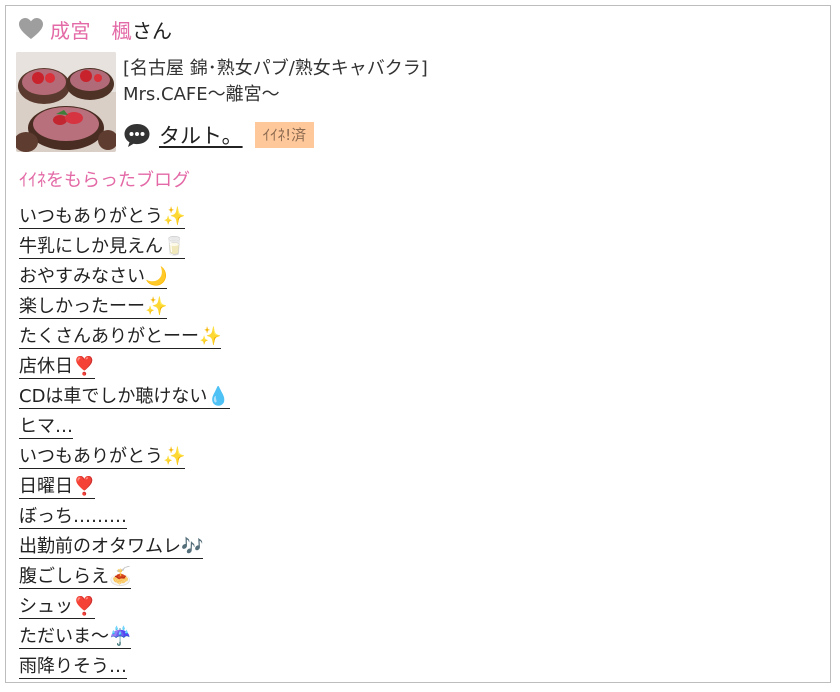  I want to click on shop-info: [名古屋 錦･熟女パブ/熟女キャバクラ] Mrs.CAFE〜離宮〜, so click(275, 82).